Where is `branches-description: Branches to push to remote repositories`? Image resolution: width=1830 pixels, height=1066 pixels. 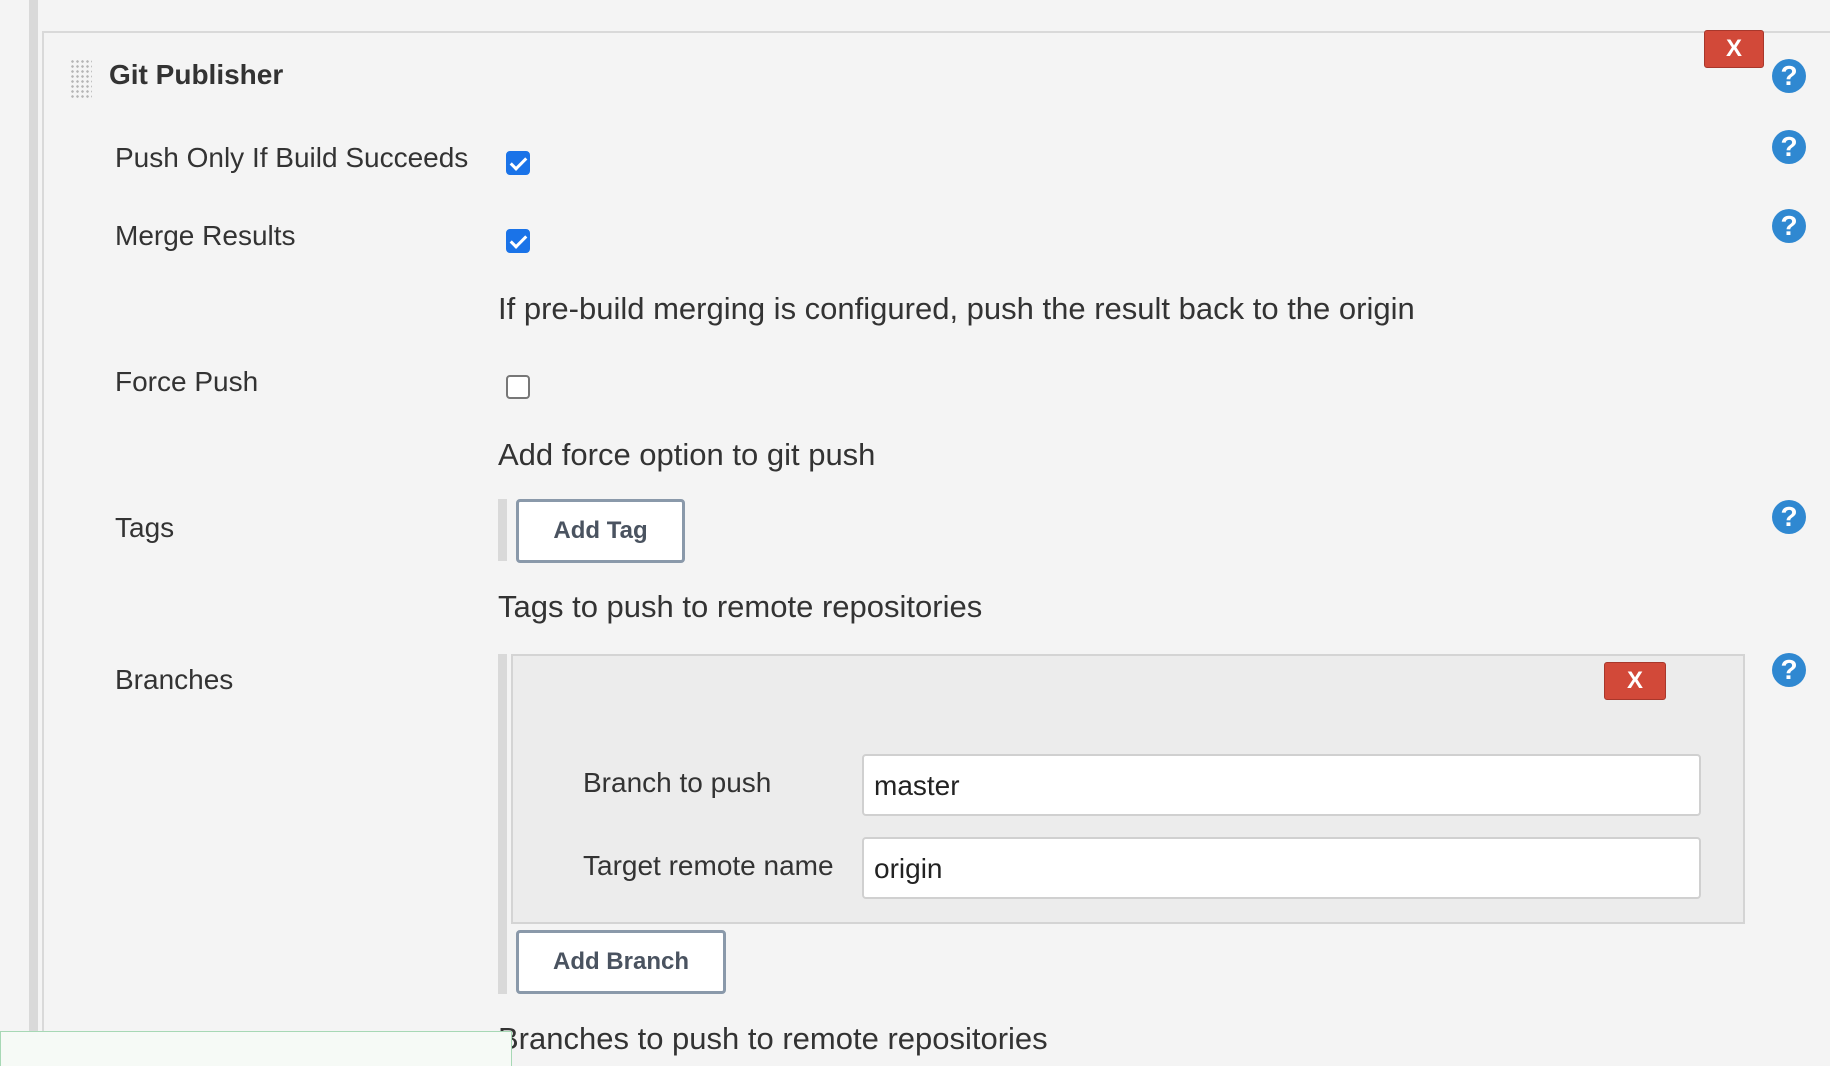
branches-description: Branches to push to remote repositories is located at coordinates (773, 1038).